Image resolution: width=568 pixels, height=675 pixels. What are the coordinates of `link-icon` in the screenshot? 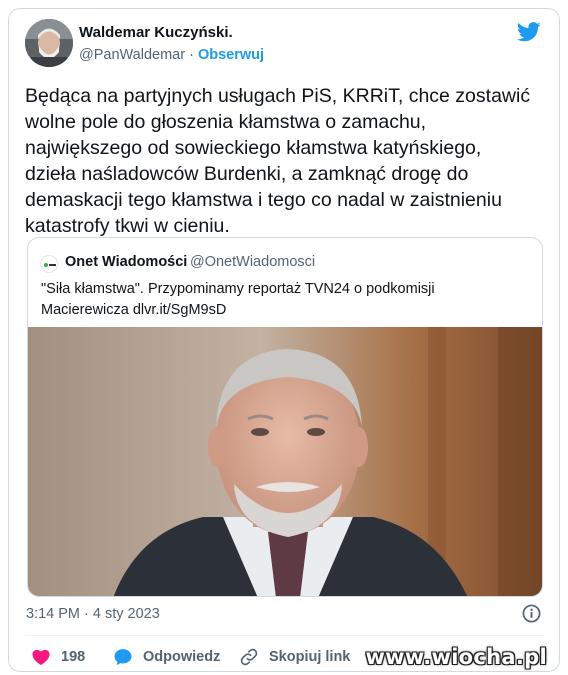 It's located at (249, 657).